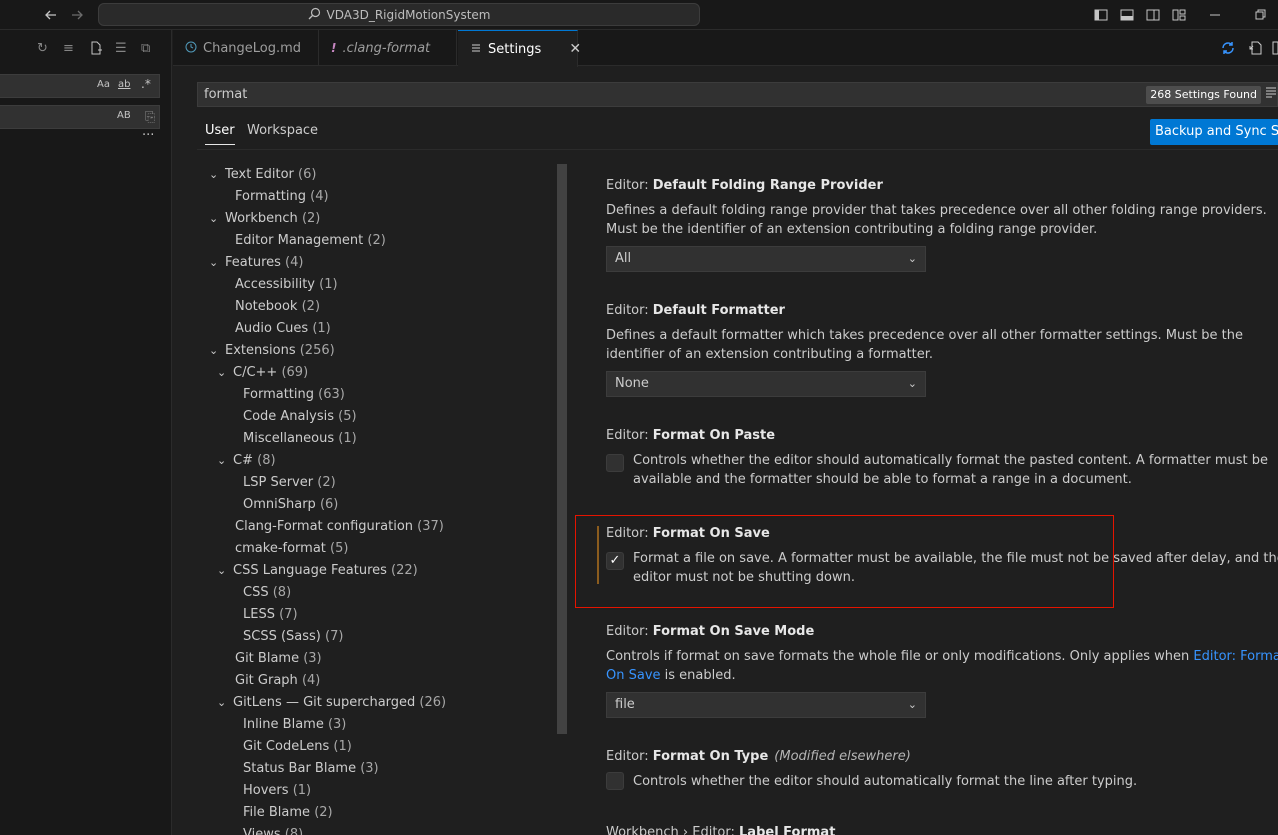 The width and height of the screenshot is (1278, 835). What do you see at coordinates (278, 659) in the screenshot?
I see `toc-item: Git Blame (3)` at bounding box center [278, 659].